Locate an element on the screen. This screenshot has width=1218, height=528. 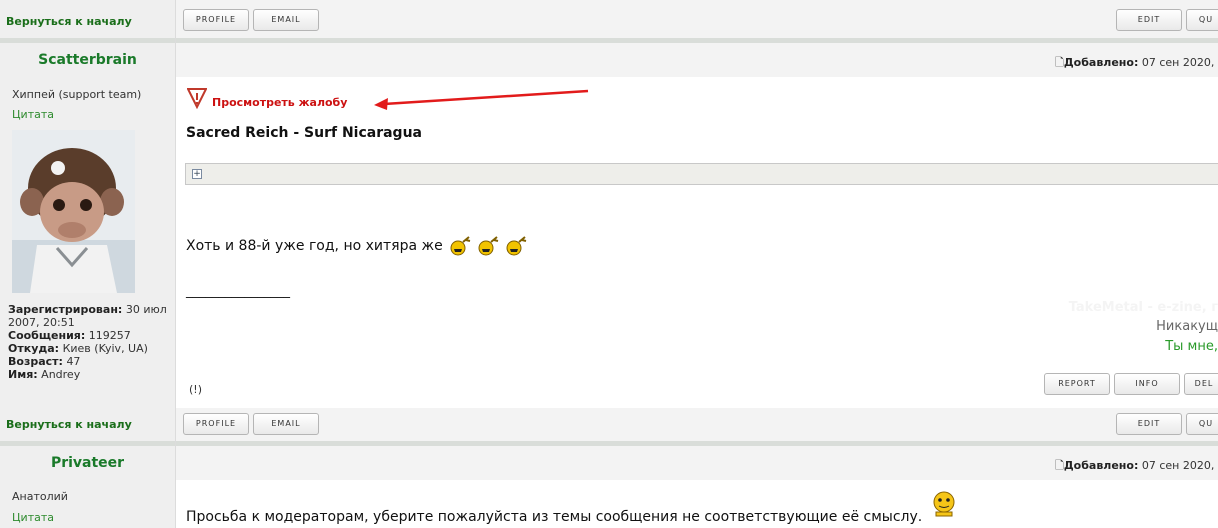
signature-line-3: Ты мне, is located at coordinates (1191, 346).